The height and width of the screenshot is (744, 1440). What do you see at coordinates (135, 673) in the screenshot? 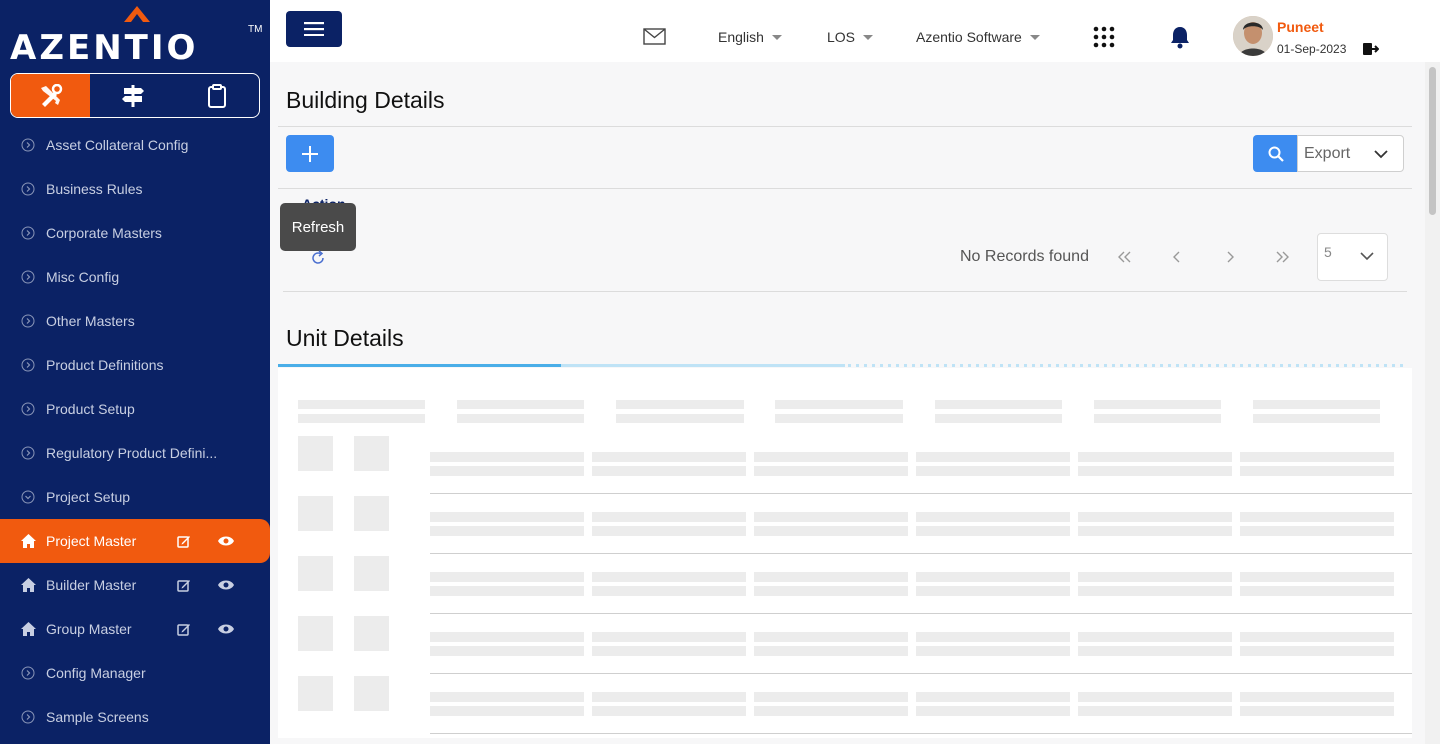
I see `sidebar-item-config-manager: Config Manager` at bounding box center [135, 673].